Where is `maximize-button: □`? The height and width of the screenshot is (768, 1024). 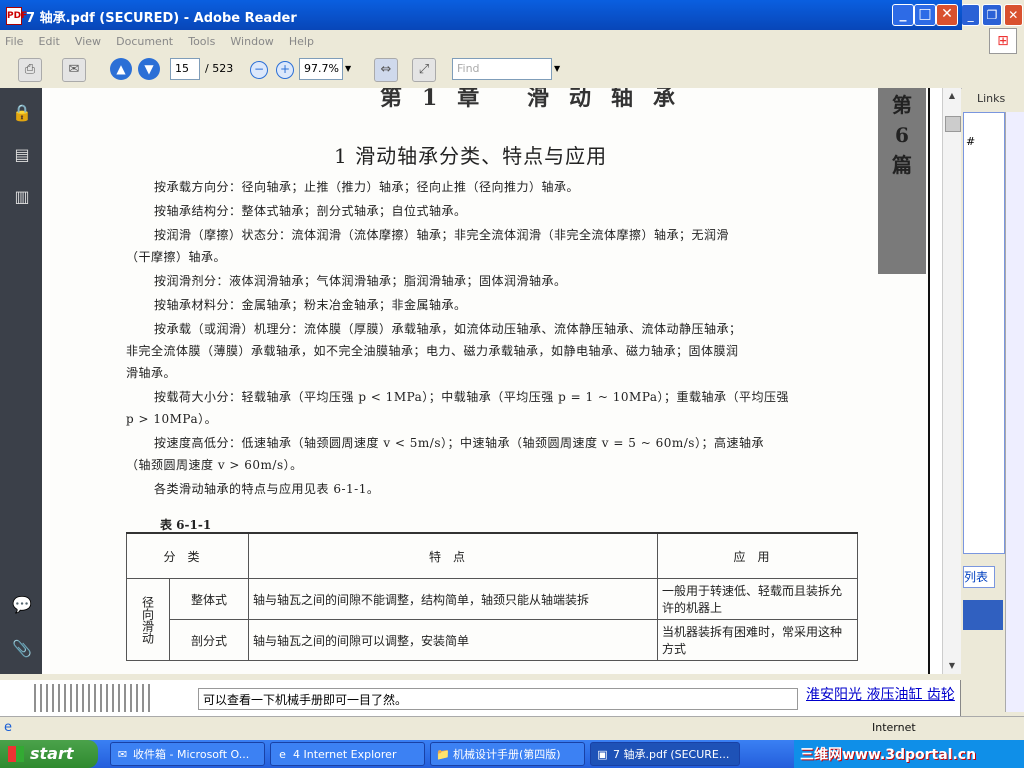
maximize-button: □ is located at coordinates (925, 15).